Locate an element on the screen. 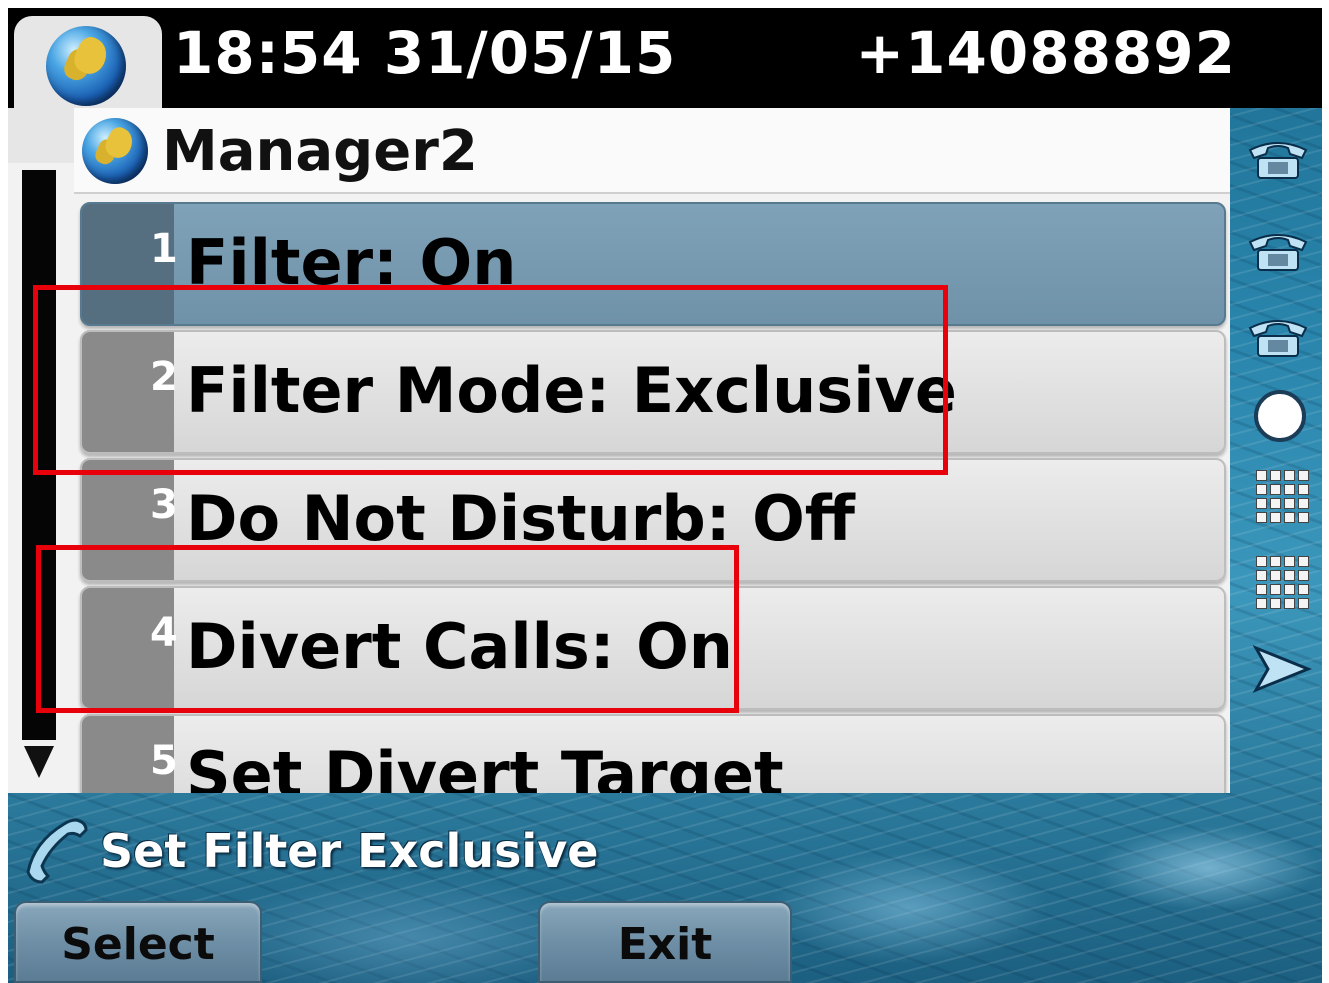  menu-item-number: 3 is located at coordinates (164, 505).